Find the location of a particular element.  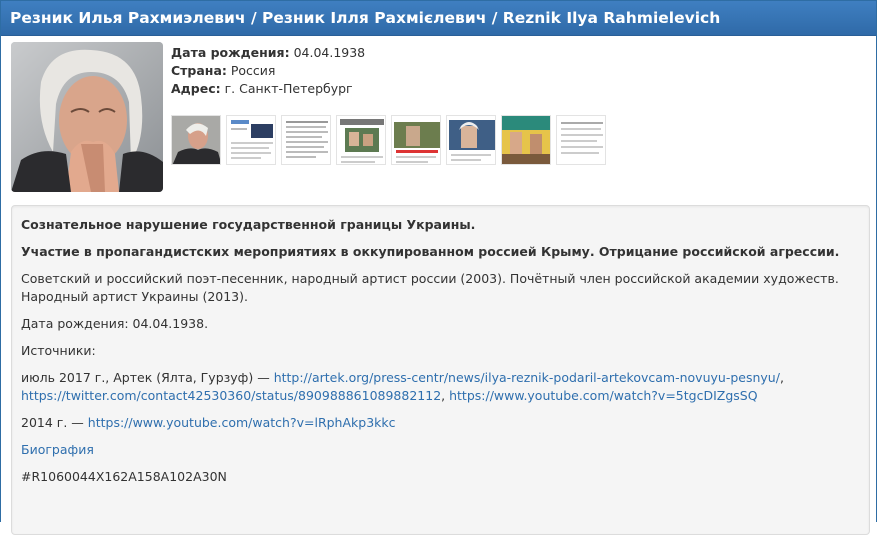

birth-date-row: Дата рождения: 04.04.1938 is located at coordinates (268, 52).